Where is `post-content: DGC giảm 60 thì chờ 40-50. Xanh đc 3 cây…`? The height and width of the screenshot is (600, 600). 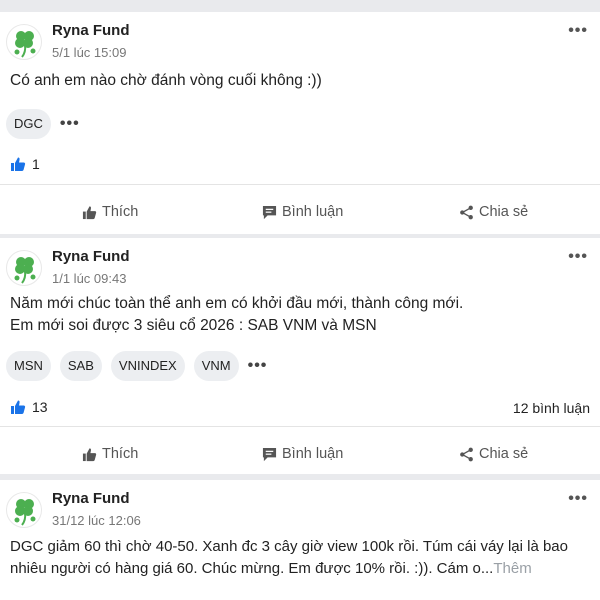 post-content: DGC giảm 60 thì chờ 40-50. Xanh đc 3 cây… is located at coordinates (289, 558).